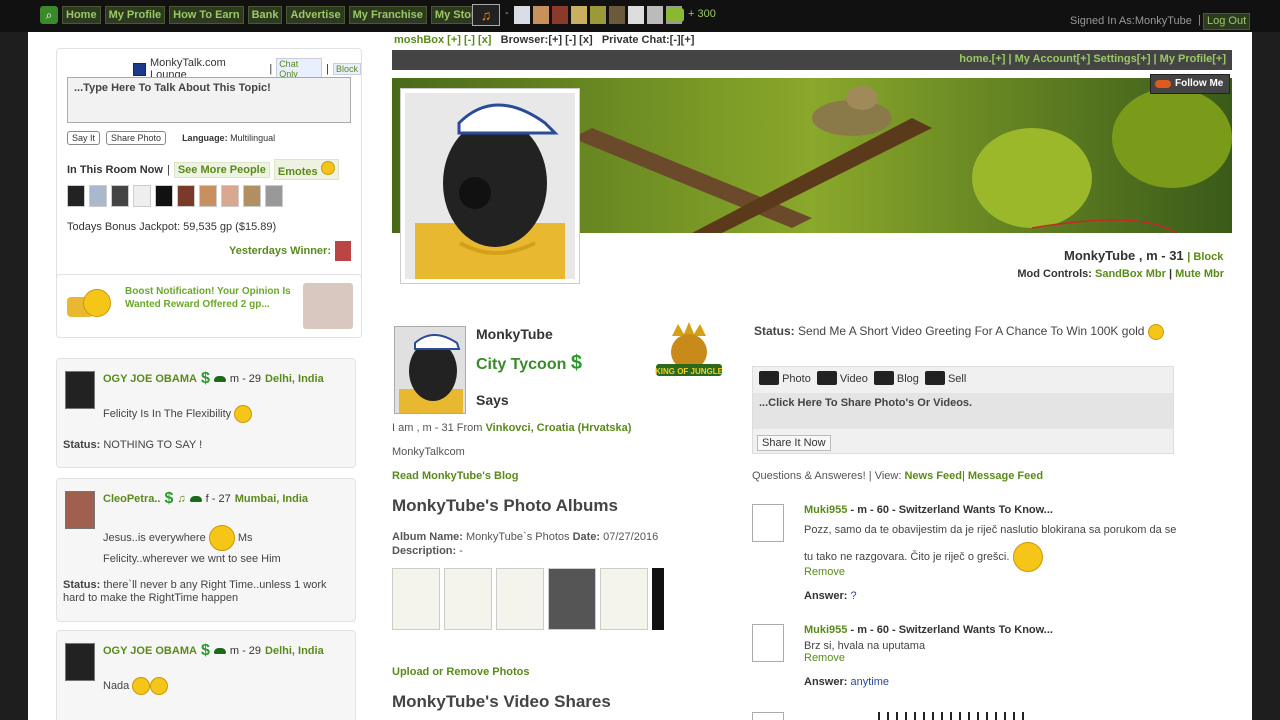  I want to click on logout-button: Log Out, so click(1227, 21).